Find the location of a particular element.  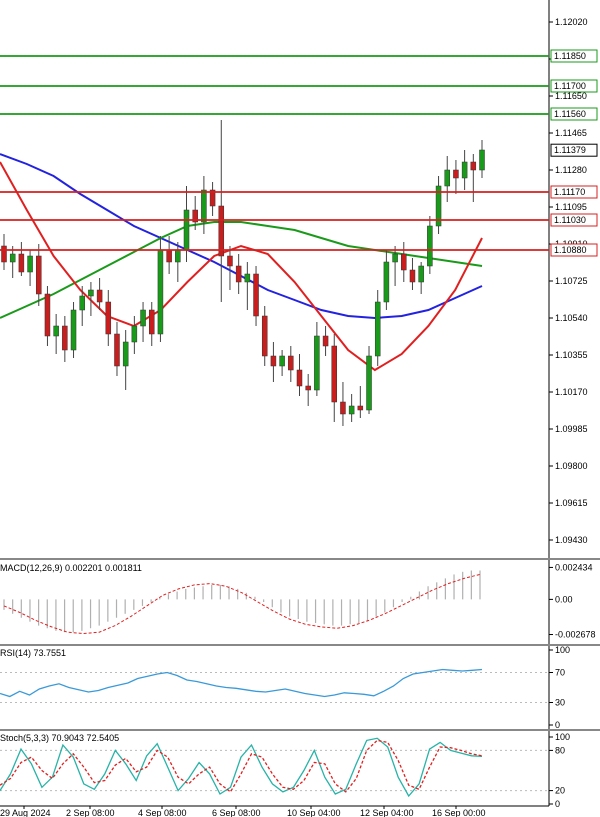

level-label: 1.10880 is located at coordinates (570, 250).